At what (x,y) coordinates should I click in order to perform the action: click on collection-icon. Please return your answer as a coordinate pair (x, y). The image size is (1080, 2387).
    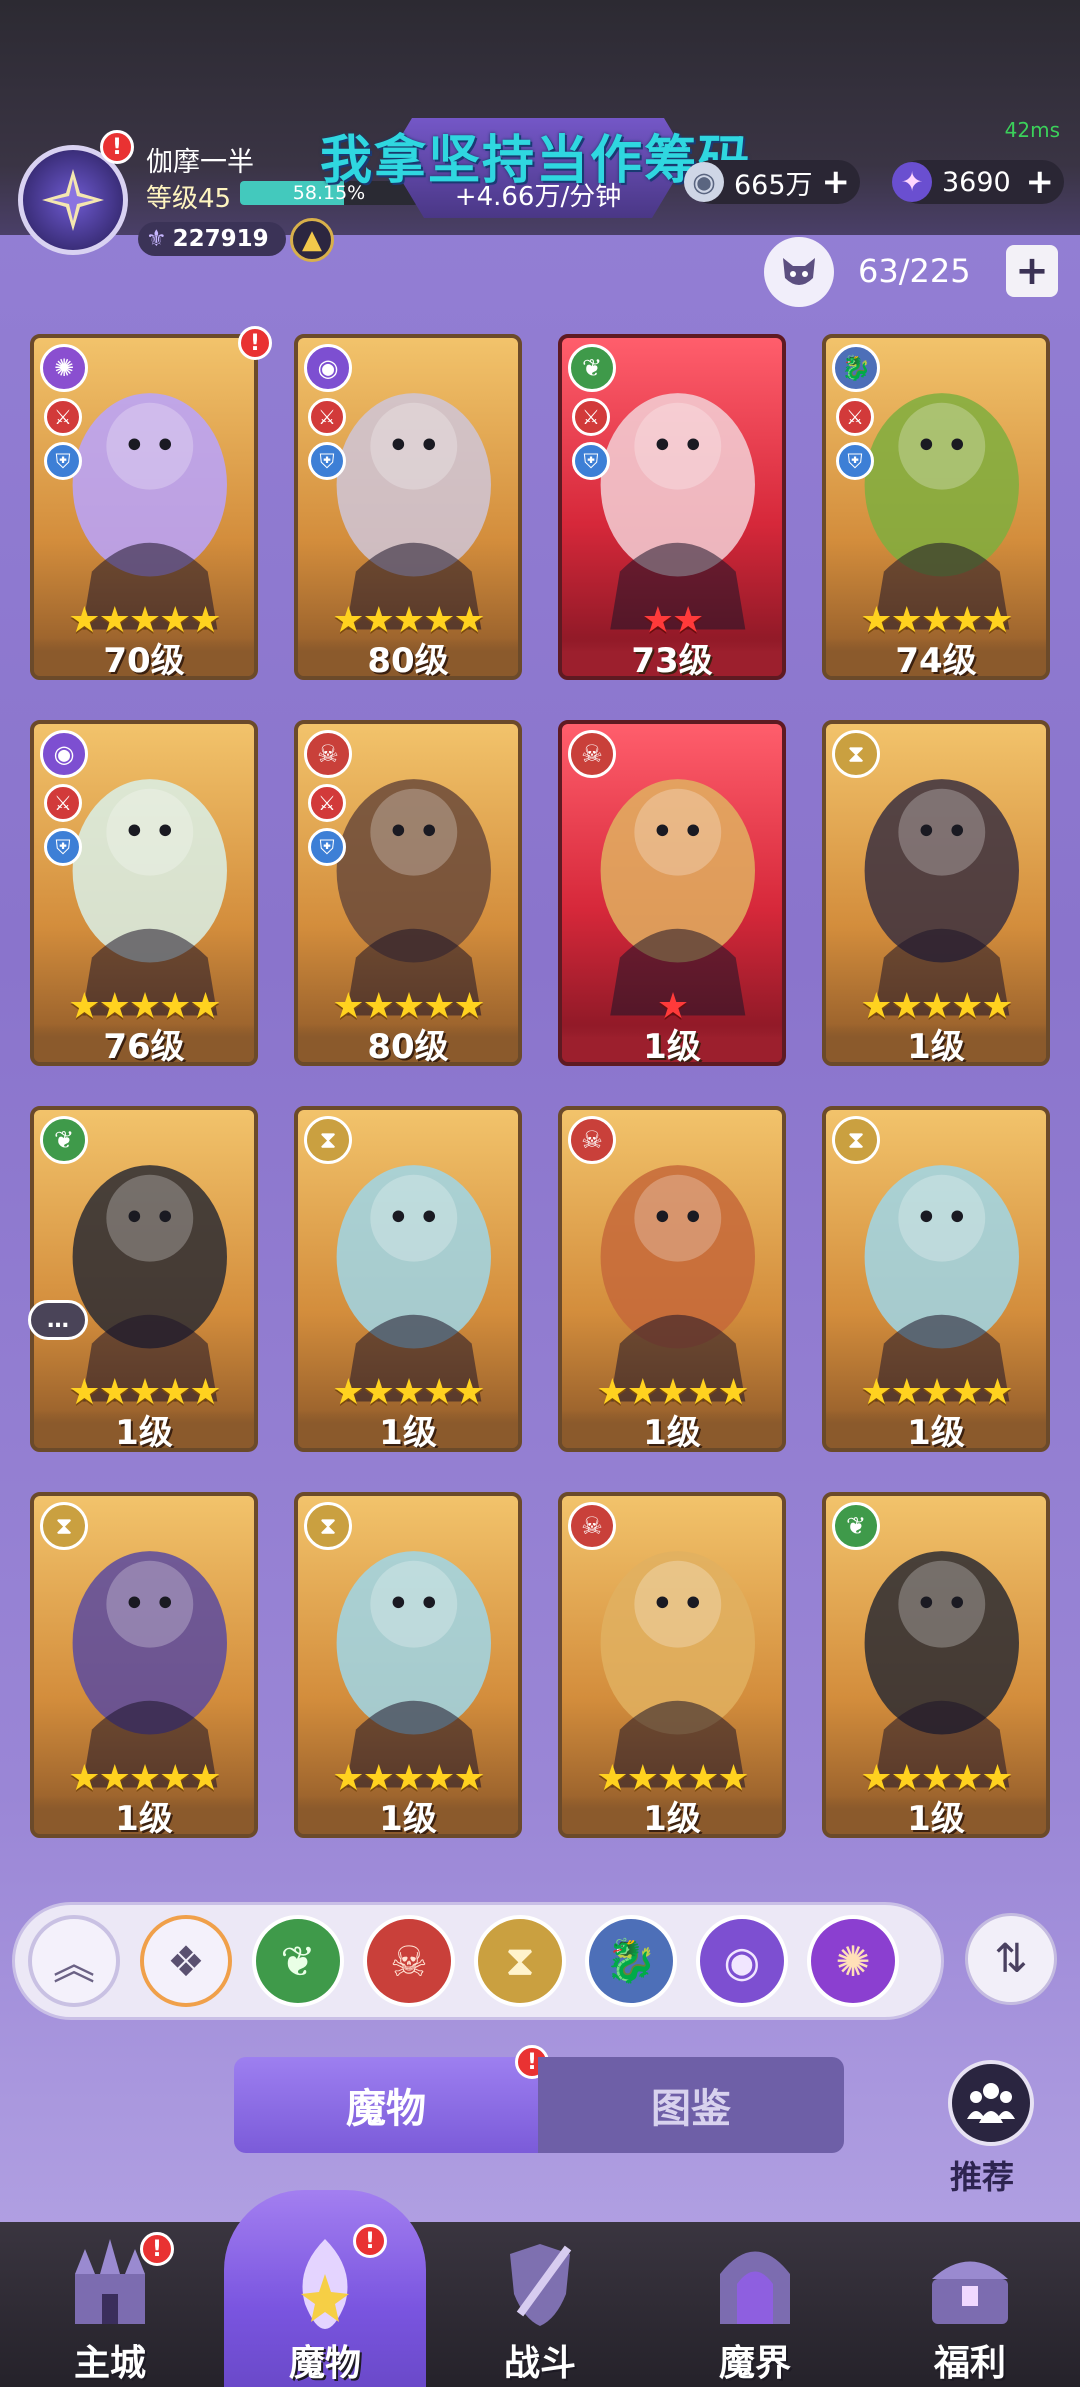
    Looking at the image, I should click on (799, 272).